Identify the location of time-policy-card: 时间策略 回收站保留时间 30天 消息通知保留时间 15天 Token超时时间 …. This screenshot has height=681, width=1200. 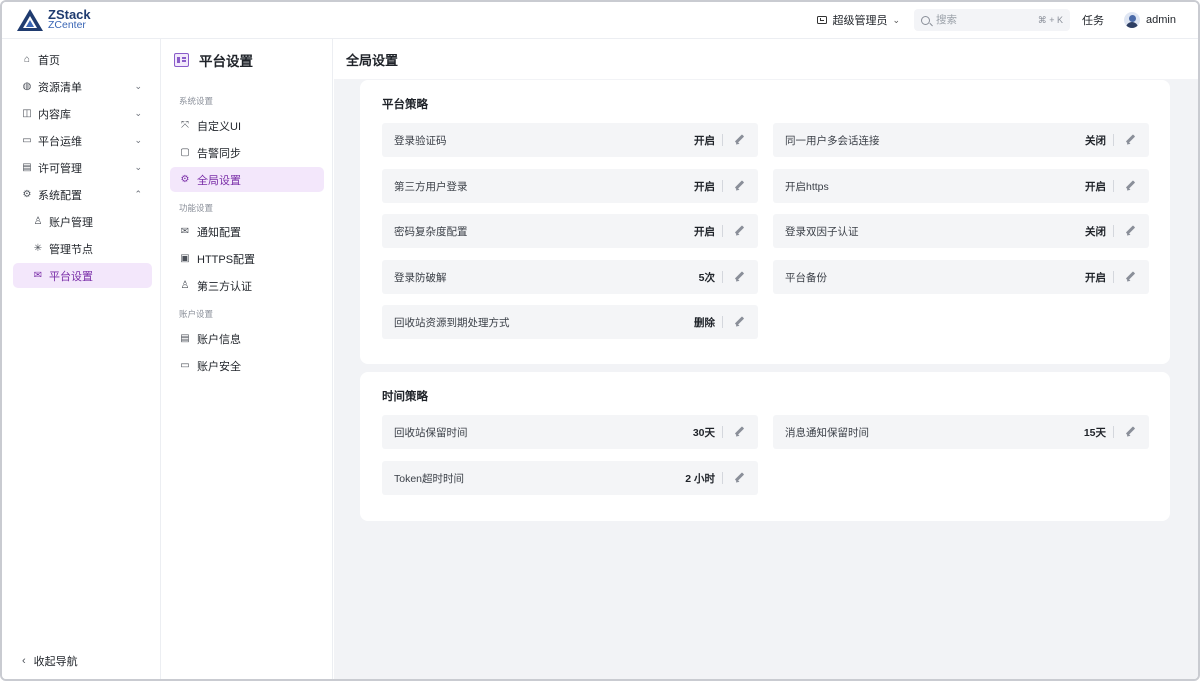
(765, 446).